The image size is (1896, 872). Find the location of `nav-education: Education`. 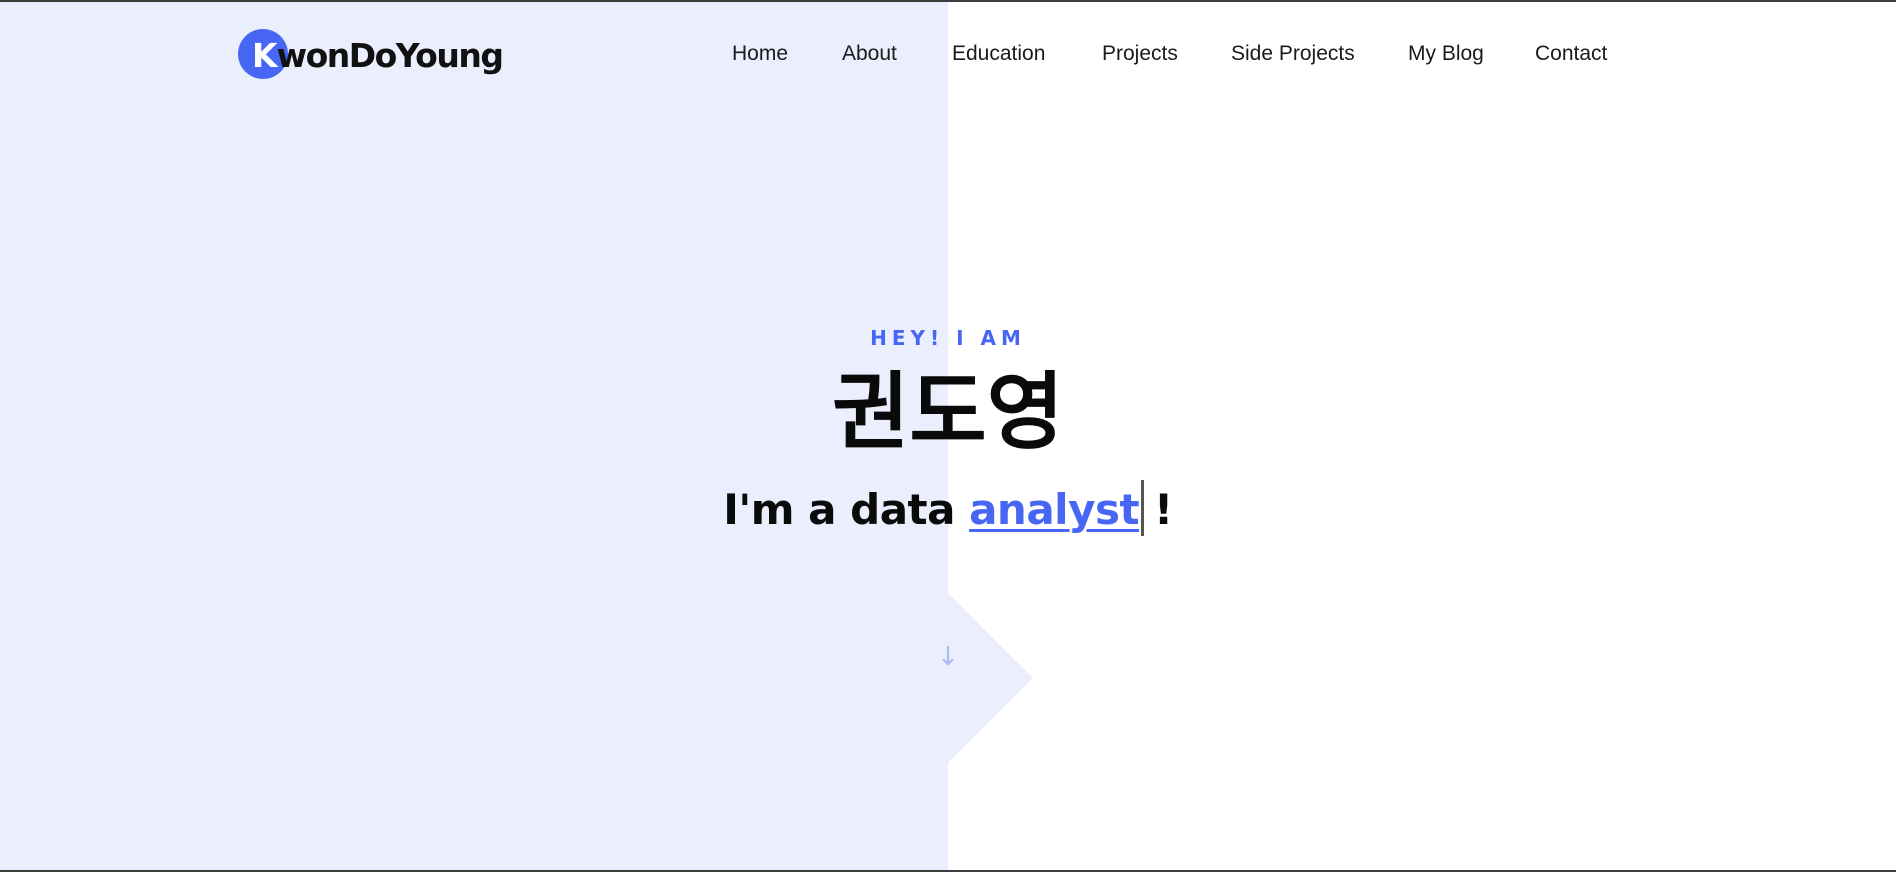

nav-education: Education is located at coordinates (998, 54).